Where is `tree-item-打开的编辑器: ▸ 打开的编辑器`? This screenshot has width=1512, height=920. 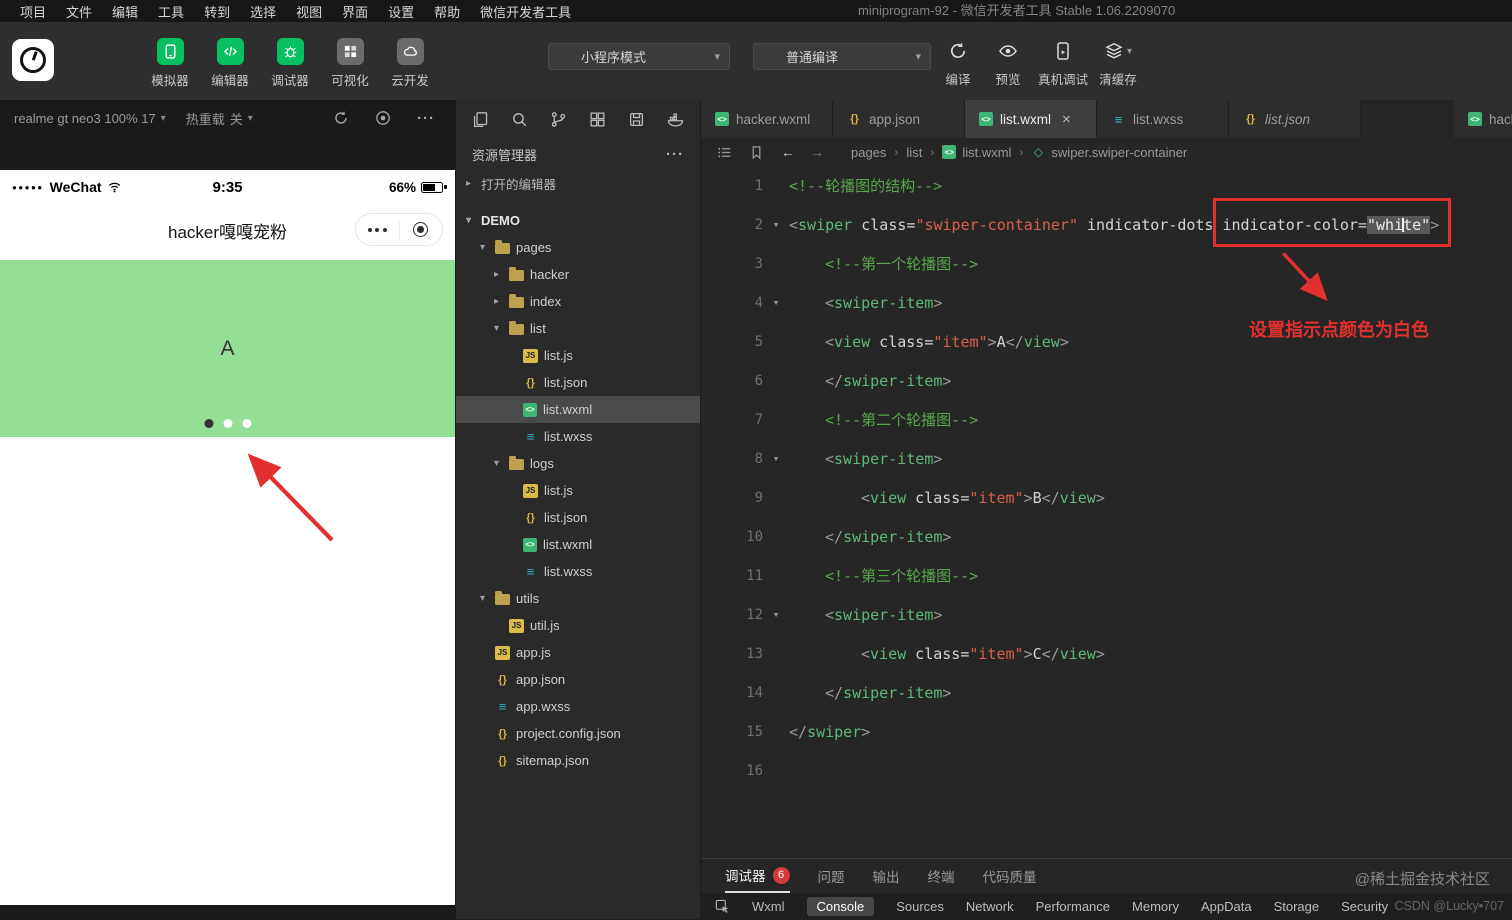
tree-item-打开的编辑器: ▸ 打开的编辑器 is located at coordinates (578, 183).